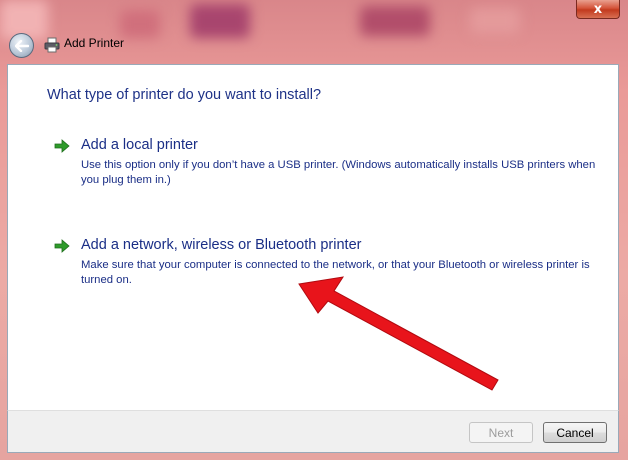  I want to click on close-button: x, so click(598, 9).